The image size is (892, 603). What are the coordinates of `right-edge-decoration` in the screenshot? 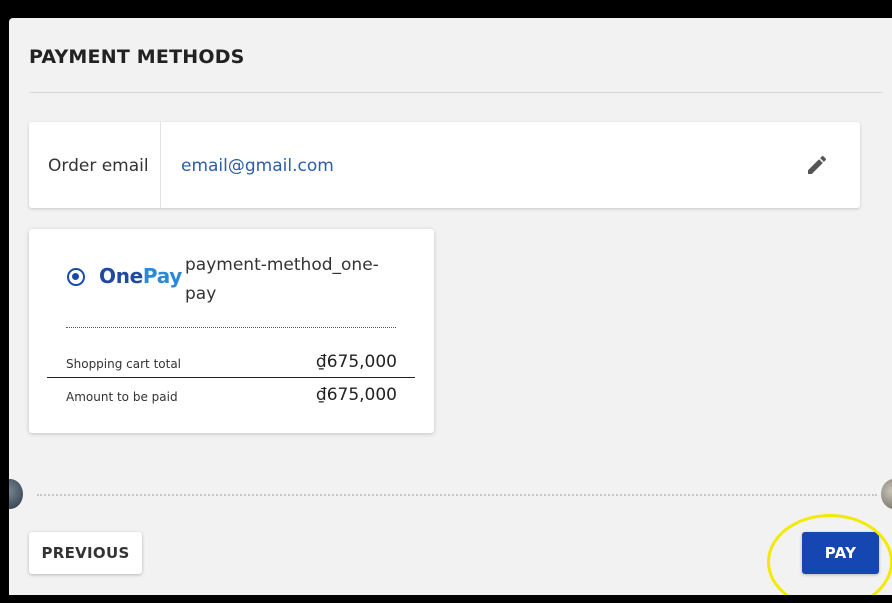 It's located at (886, 494).